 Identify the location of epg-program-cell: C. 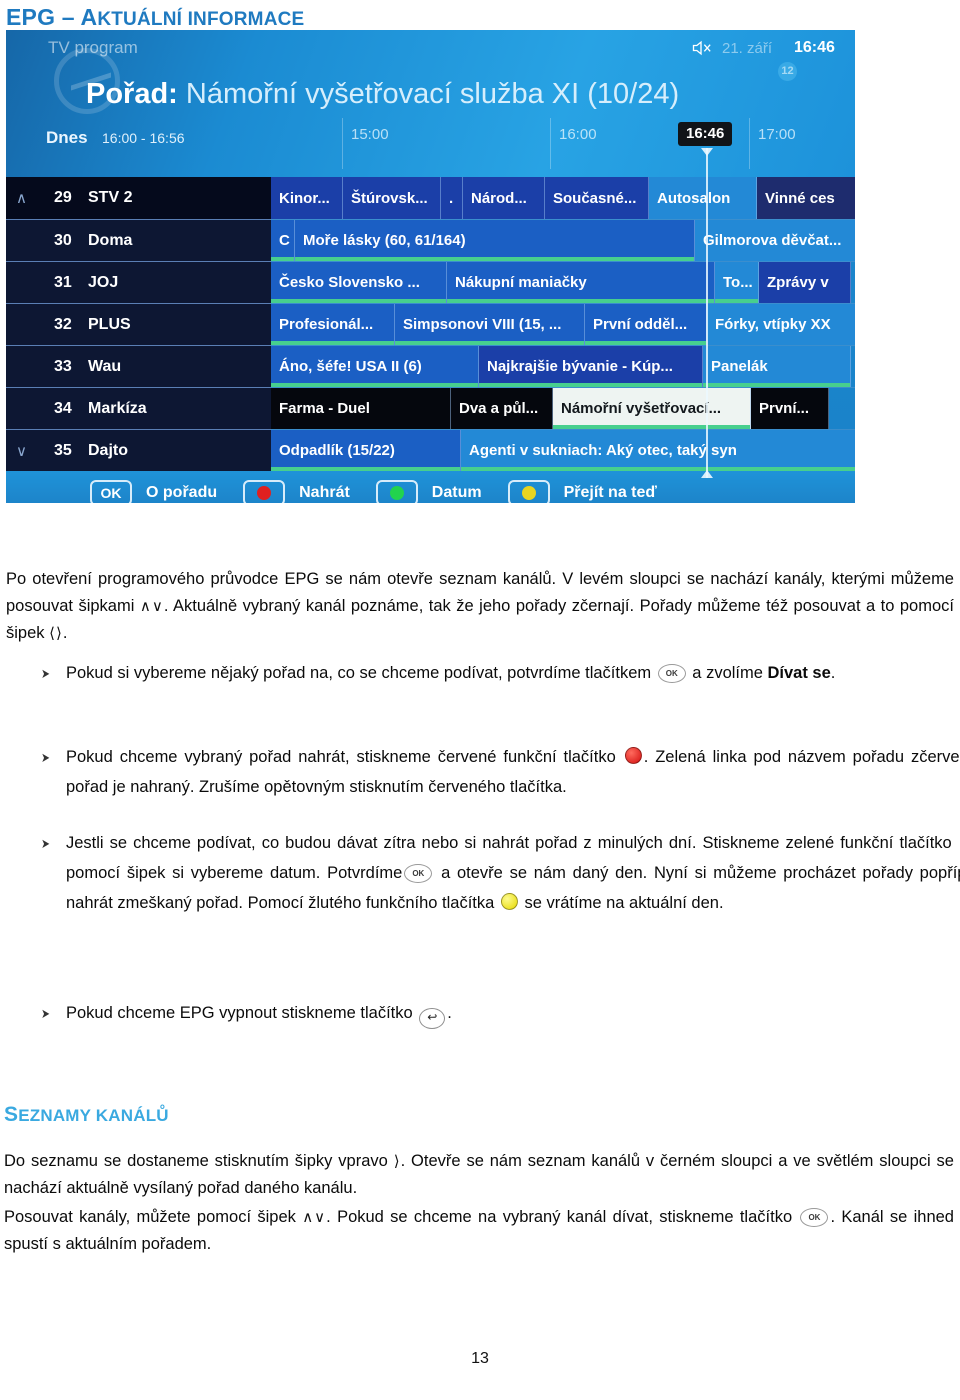
(283, 240).